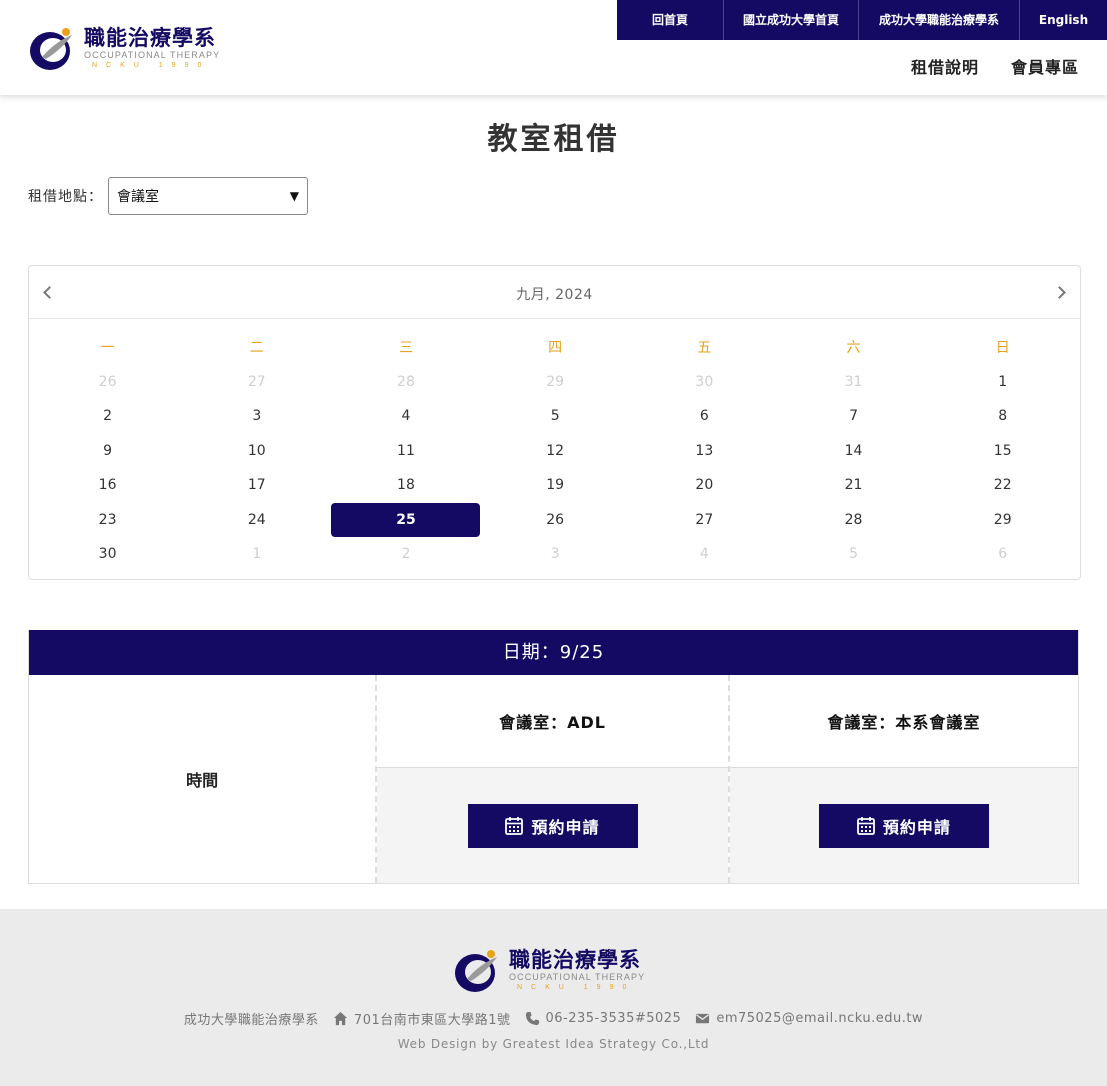  What do you see at coordinates (406, 450) in the screenshot?
I see `calendar-day-number: 11` at bounding box center [406, 450].